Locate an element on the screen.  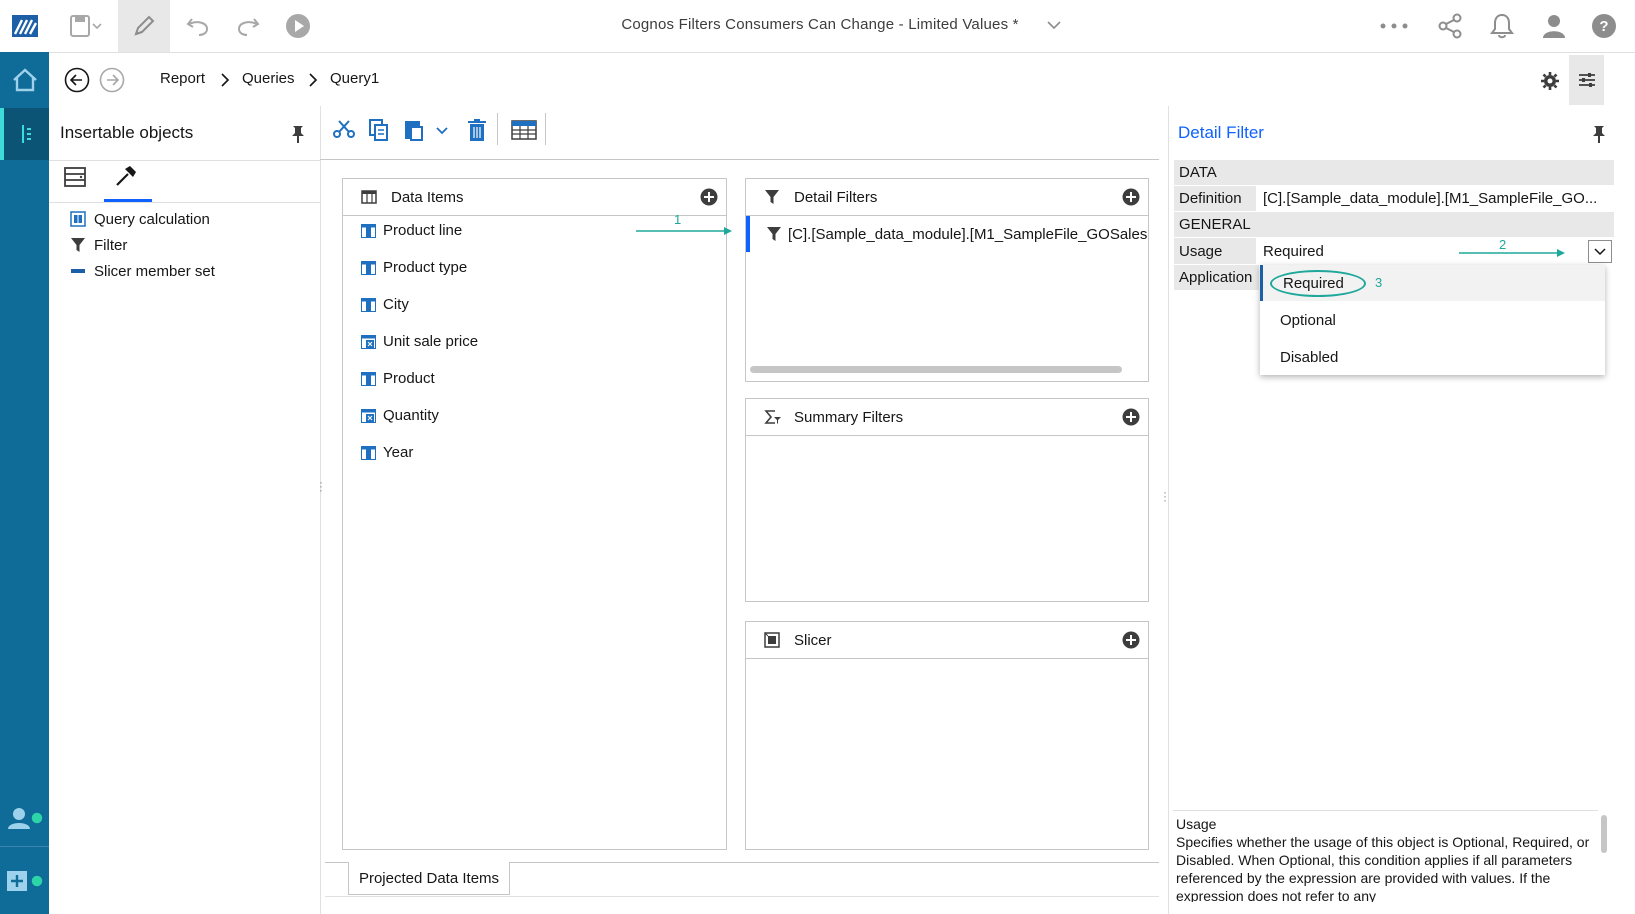
annotation-circle is located at coordinates (1318, 283).